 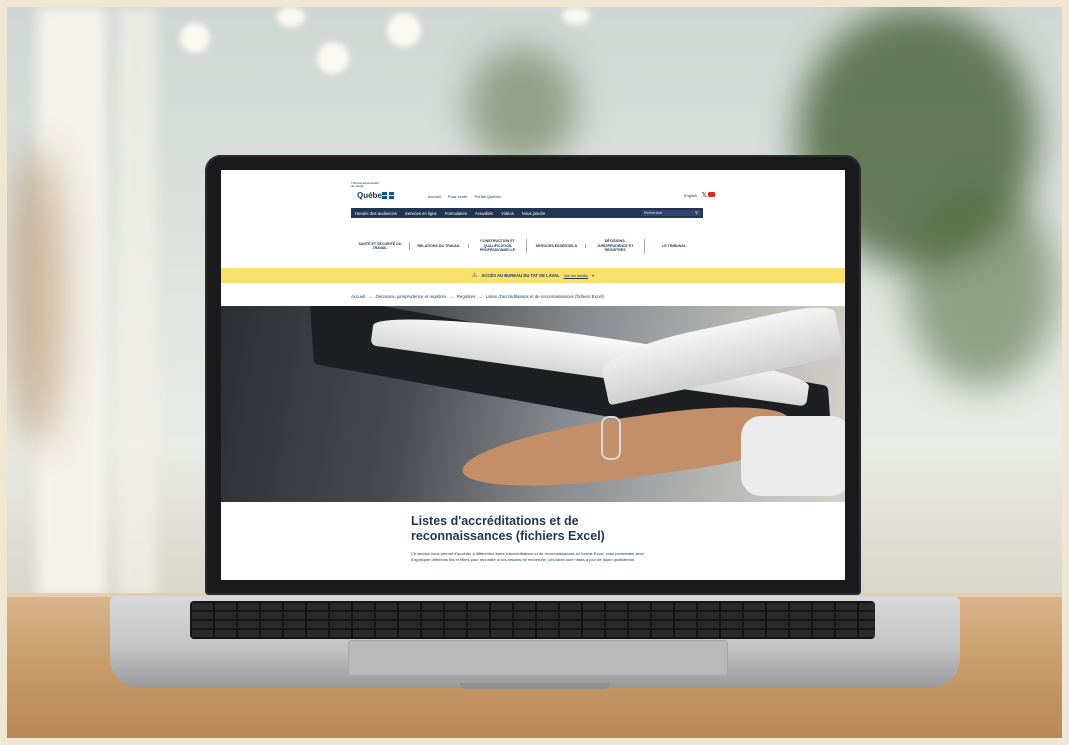 I want to click on breadcrumb-item: Décisions, jurisprudence et registres, so click(x=411, y=296).